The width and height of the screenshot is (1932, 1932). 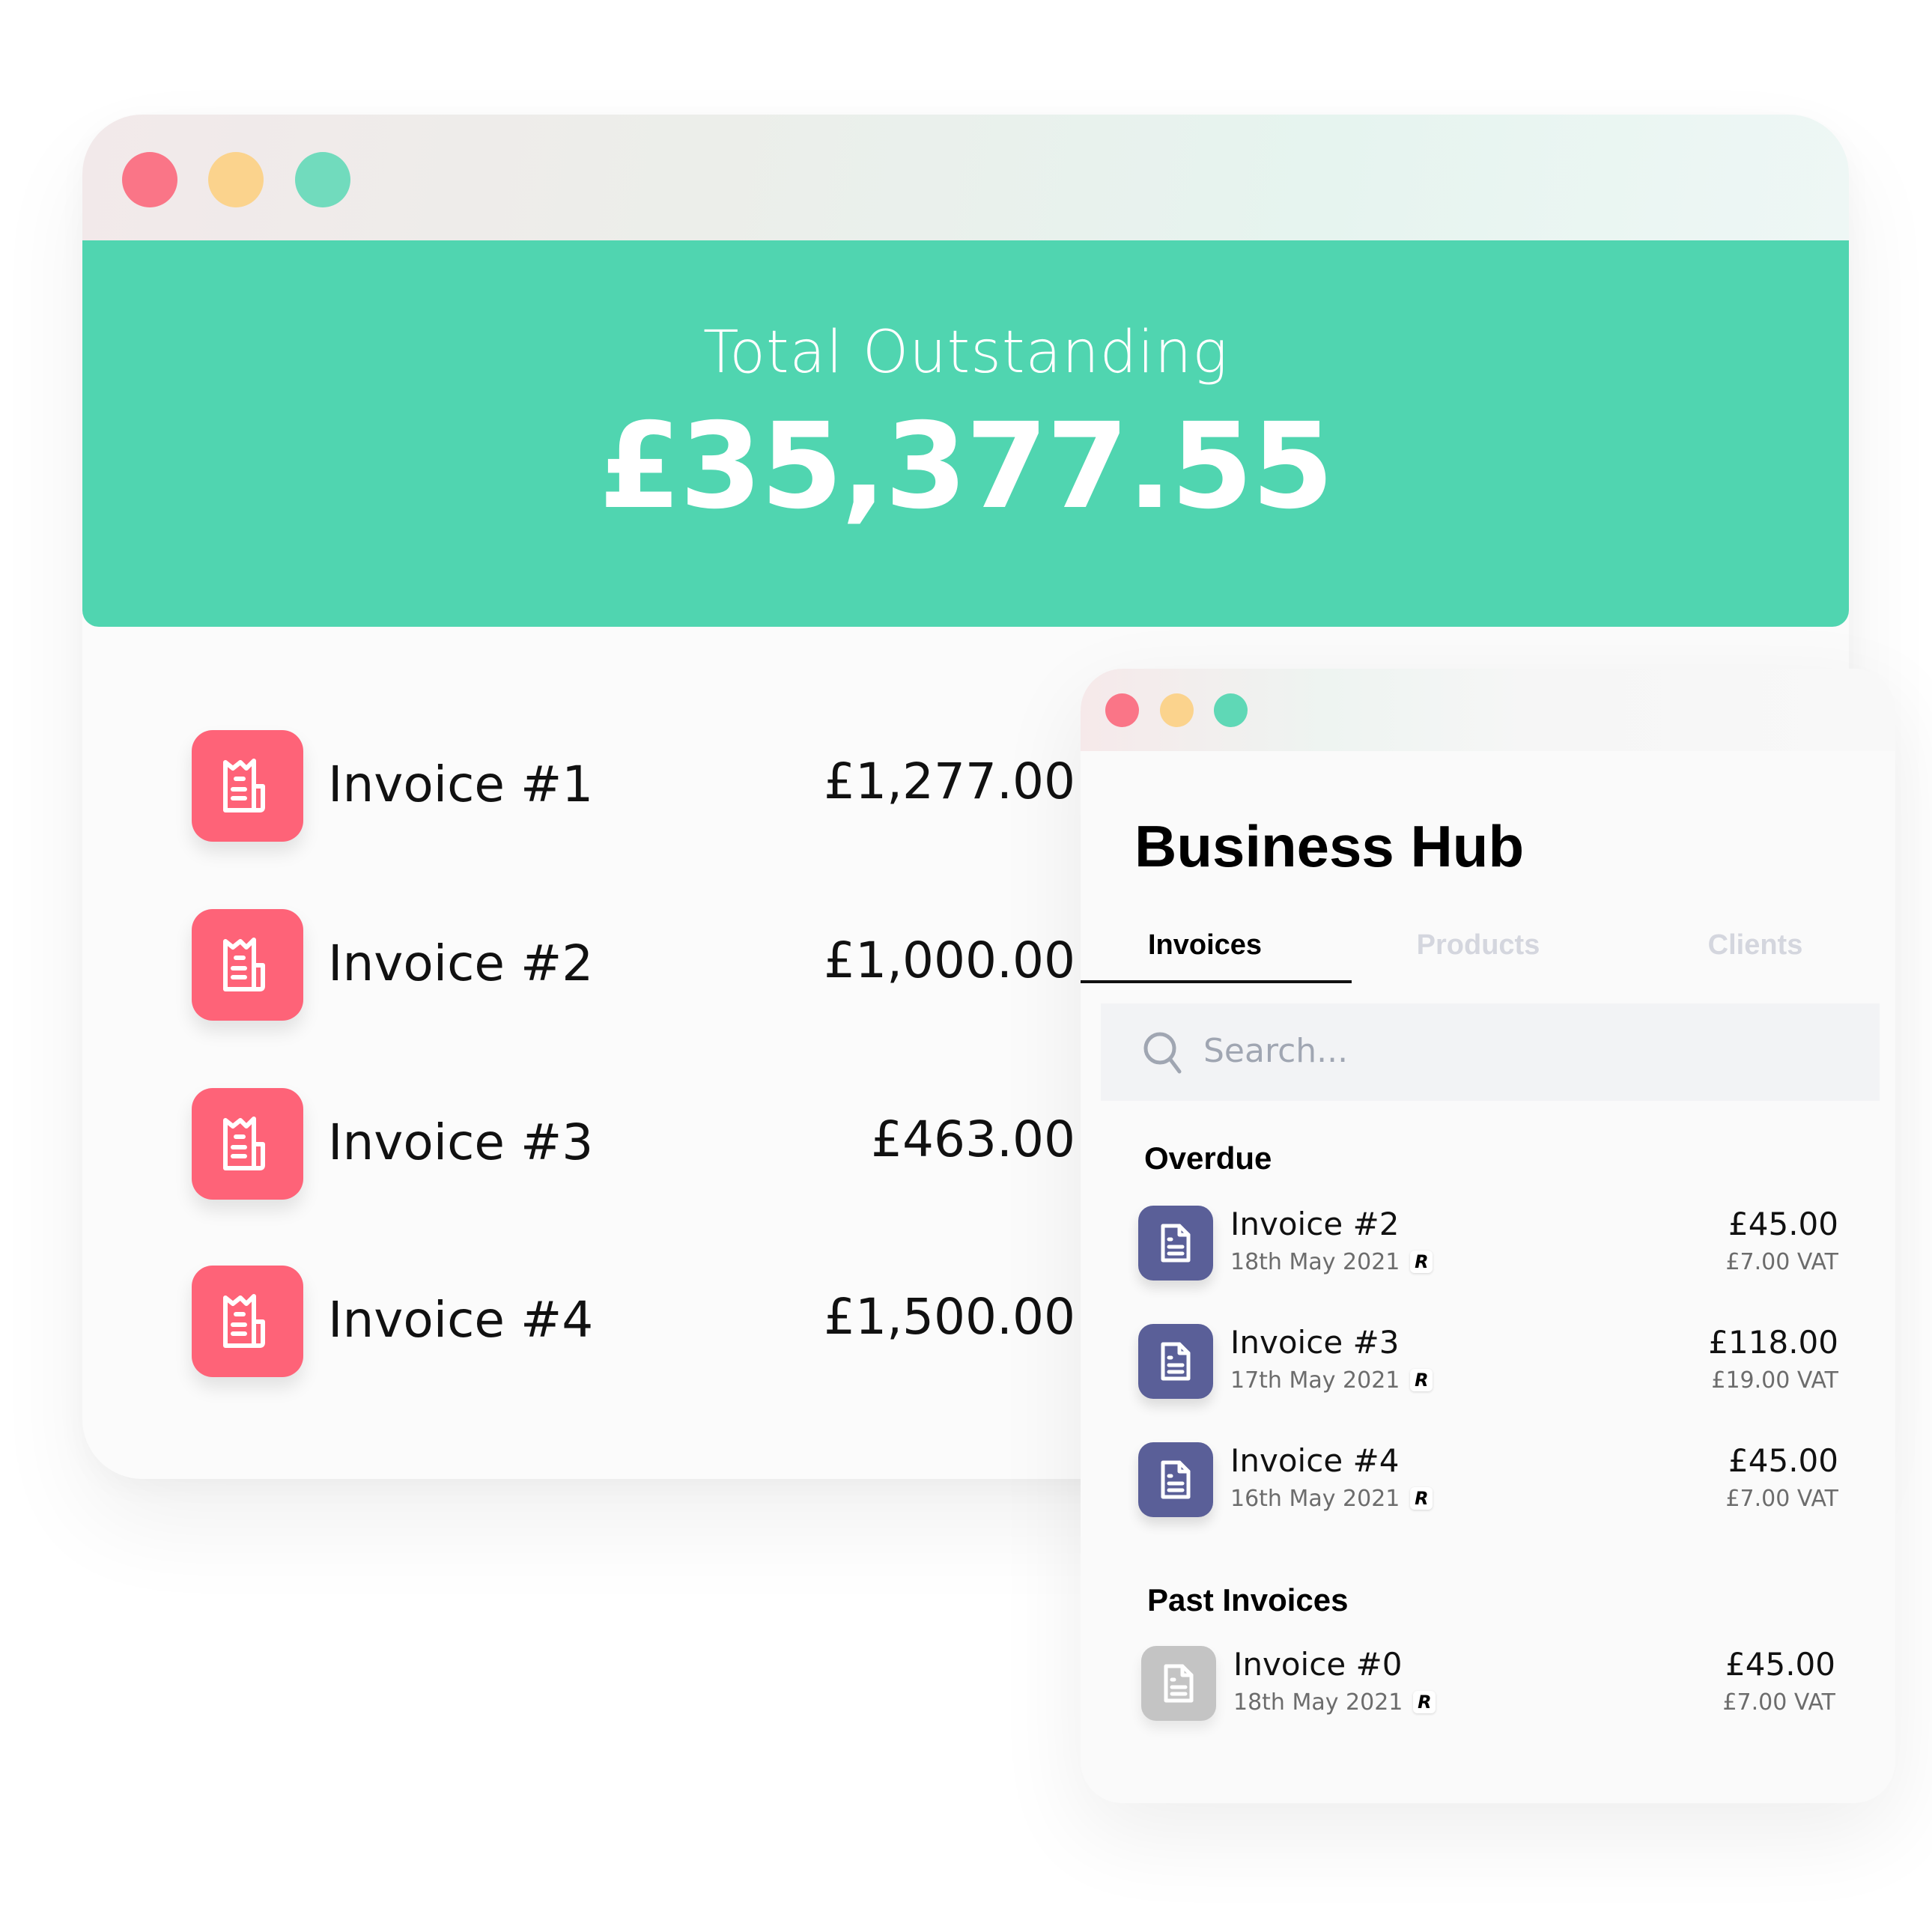 What do you see at coordinates (1162, 1053) in the screenshot?
I see `search-icon` at bounding box center [1162, 1053].